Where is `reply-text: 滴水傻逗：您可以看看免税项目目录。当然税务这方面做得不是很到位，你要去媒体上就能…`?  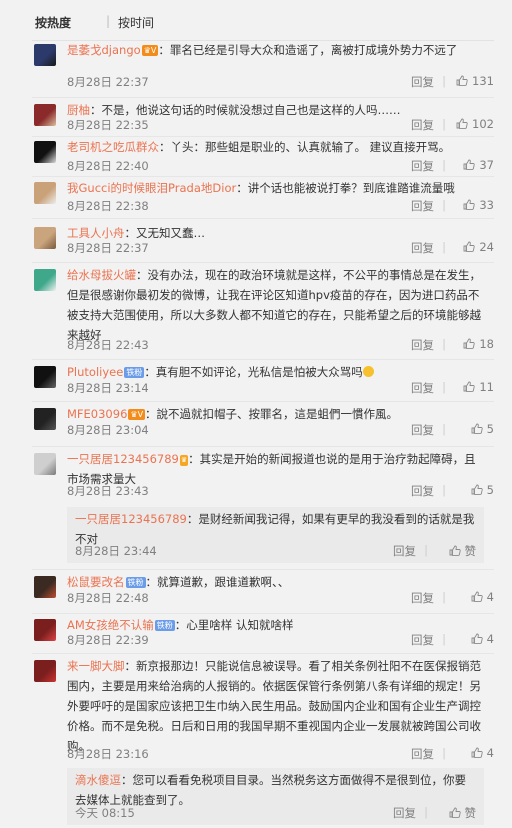
reply-text: 滴水傻逗：您可以看看免税项目目录。当然税务这方面做得不是很到位，你要去媒体上就能… is located at coordinates (275, 790).